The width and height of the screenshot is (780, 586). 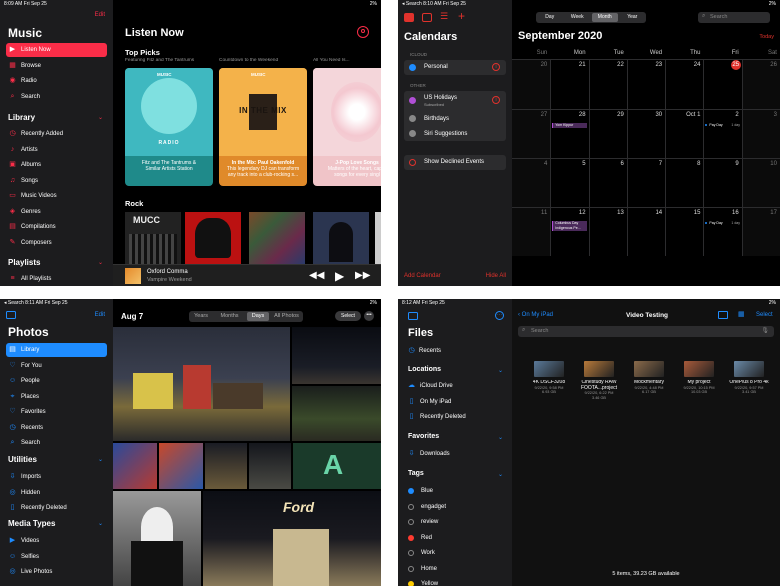 I want to click on segment-years: Years, so click(x=201, y=316).